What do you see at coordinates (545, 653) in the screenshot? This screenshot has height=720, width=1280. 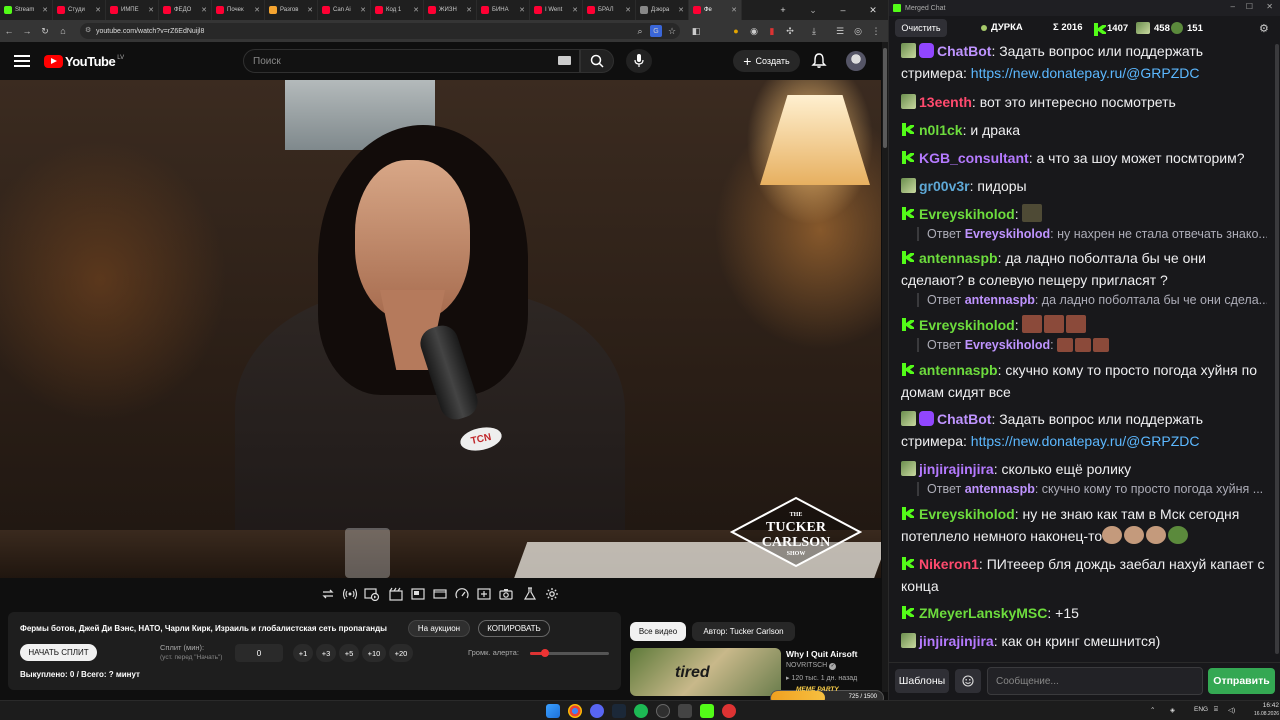 I see `alert-volume-knob` at bounding box center [545, 653].